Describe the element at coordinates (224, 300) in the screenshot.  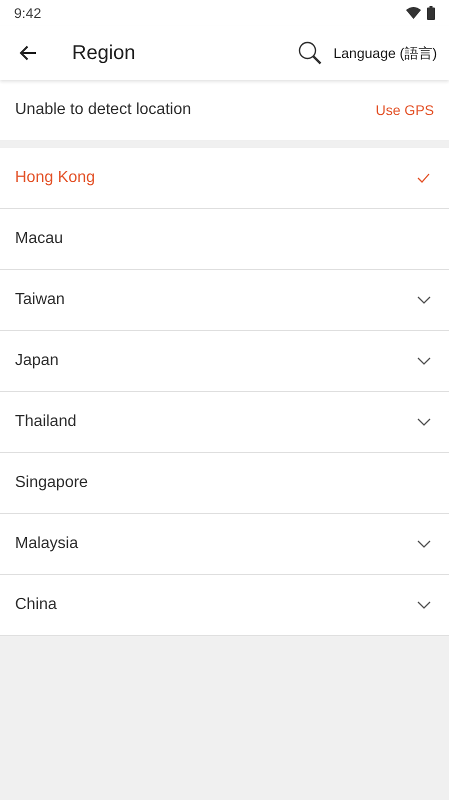
I see `region-item: Taiwan` at that location.